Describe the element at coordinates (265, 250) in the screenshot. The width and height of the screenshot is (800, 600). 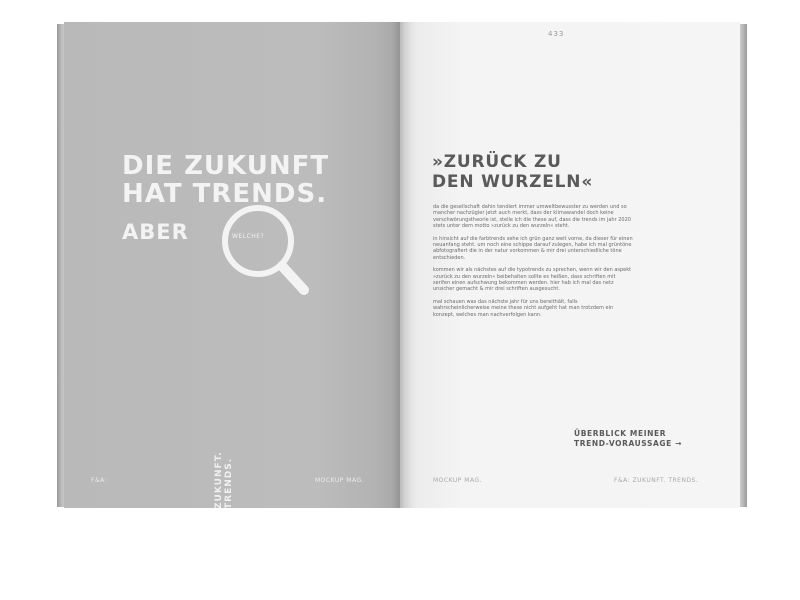
I see `magnifier-icon` at that location.